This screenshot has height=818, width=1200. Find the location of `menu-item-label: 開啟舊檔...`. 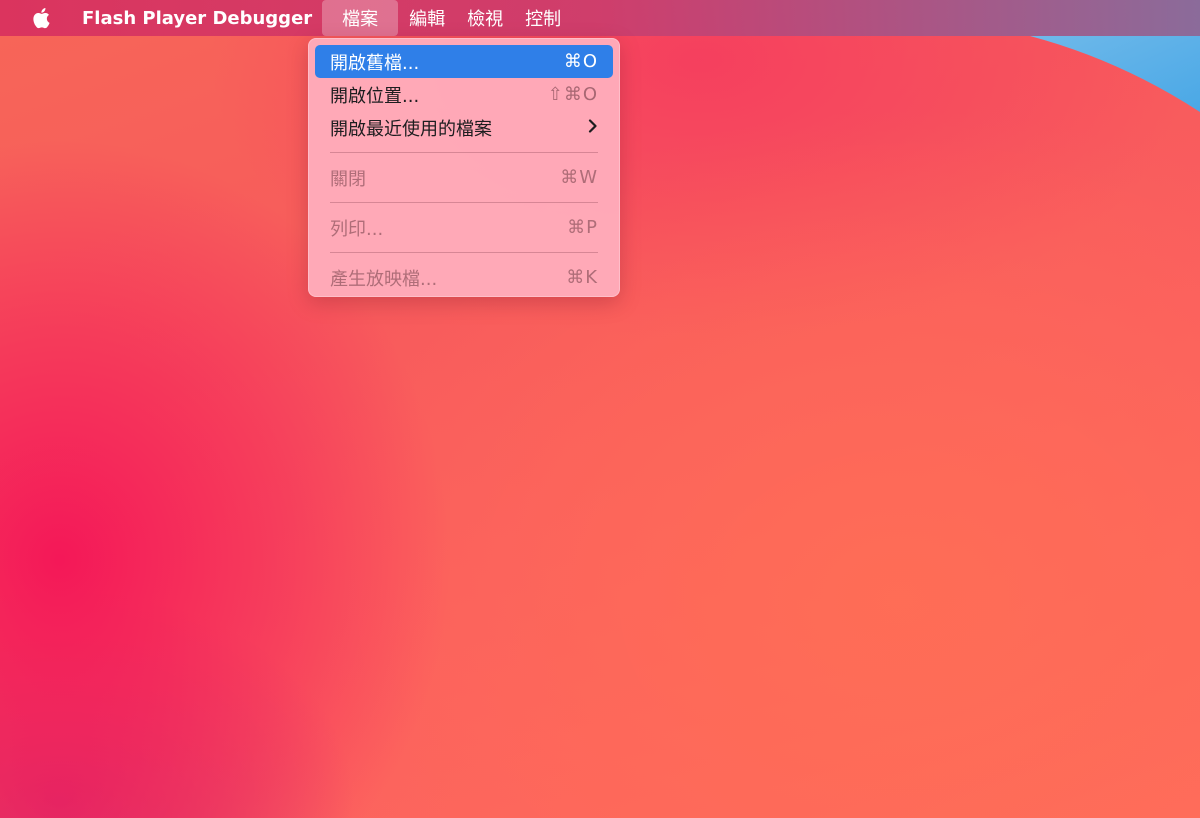

menu-item-label: 開啟舊檔... is located at coordinates (375, 63).